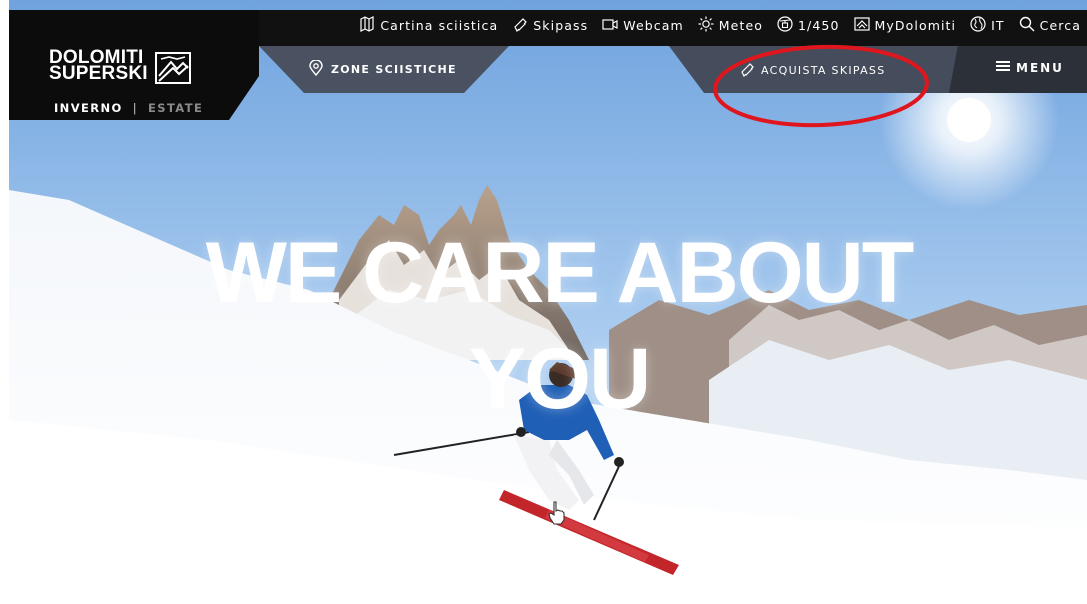  I want to click on utility-item-meteo: Meteo, so click(730, 25).